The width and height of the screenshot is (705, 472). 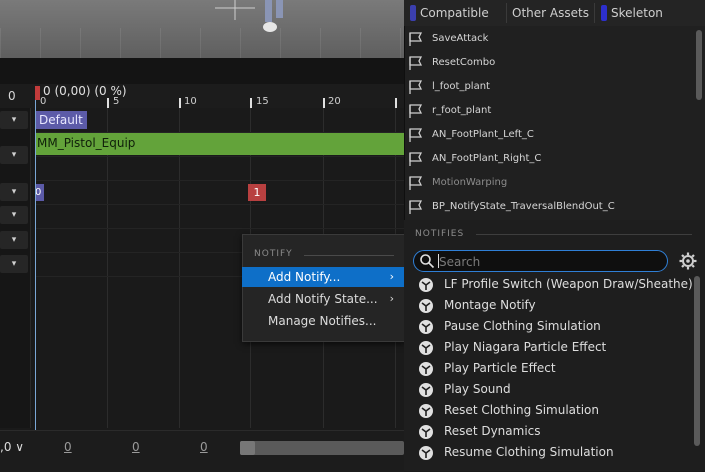 What do you see at coordinates (322, 448) in the screenshot?
I see `horizontal-scrollbar` at bounding box center [322, 448].